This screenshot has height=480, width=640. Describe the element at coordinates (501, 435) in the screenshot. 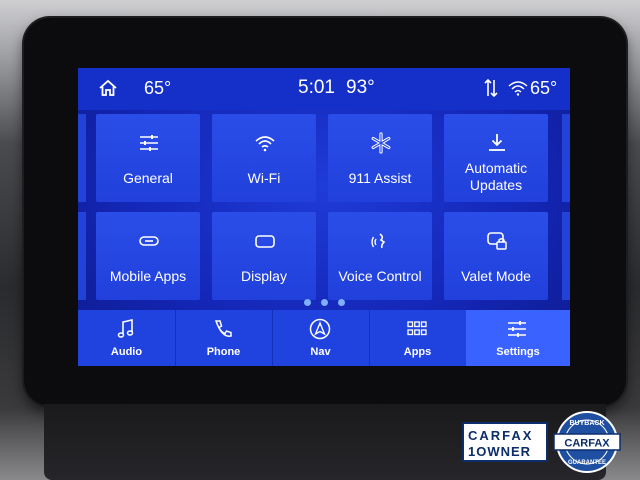

I see `badge-line1: CARFAX` at that location.